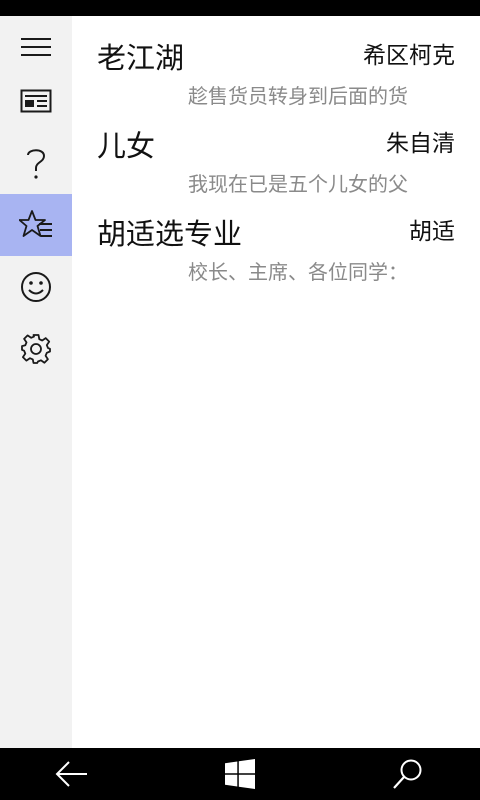 Image resolution: width=480 pixels, height=800 pixels. I want to click on sidebar-item-feedback, so click(36, 287).